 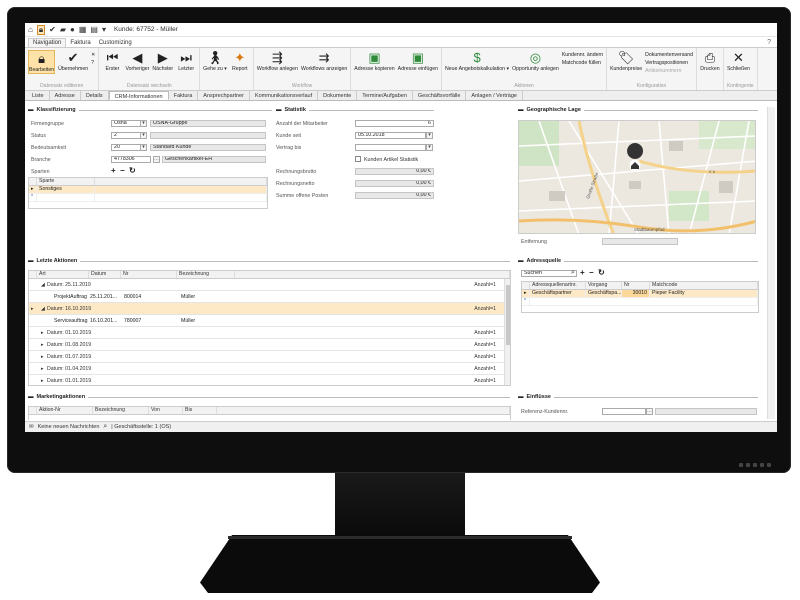 What do you see at coordinates (771, 263) in the screenshot?
I see `page-scrollbar` at bounding box center [771, 263].